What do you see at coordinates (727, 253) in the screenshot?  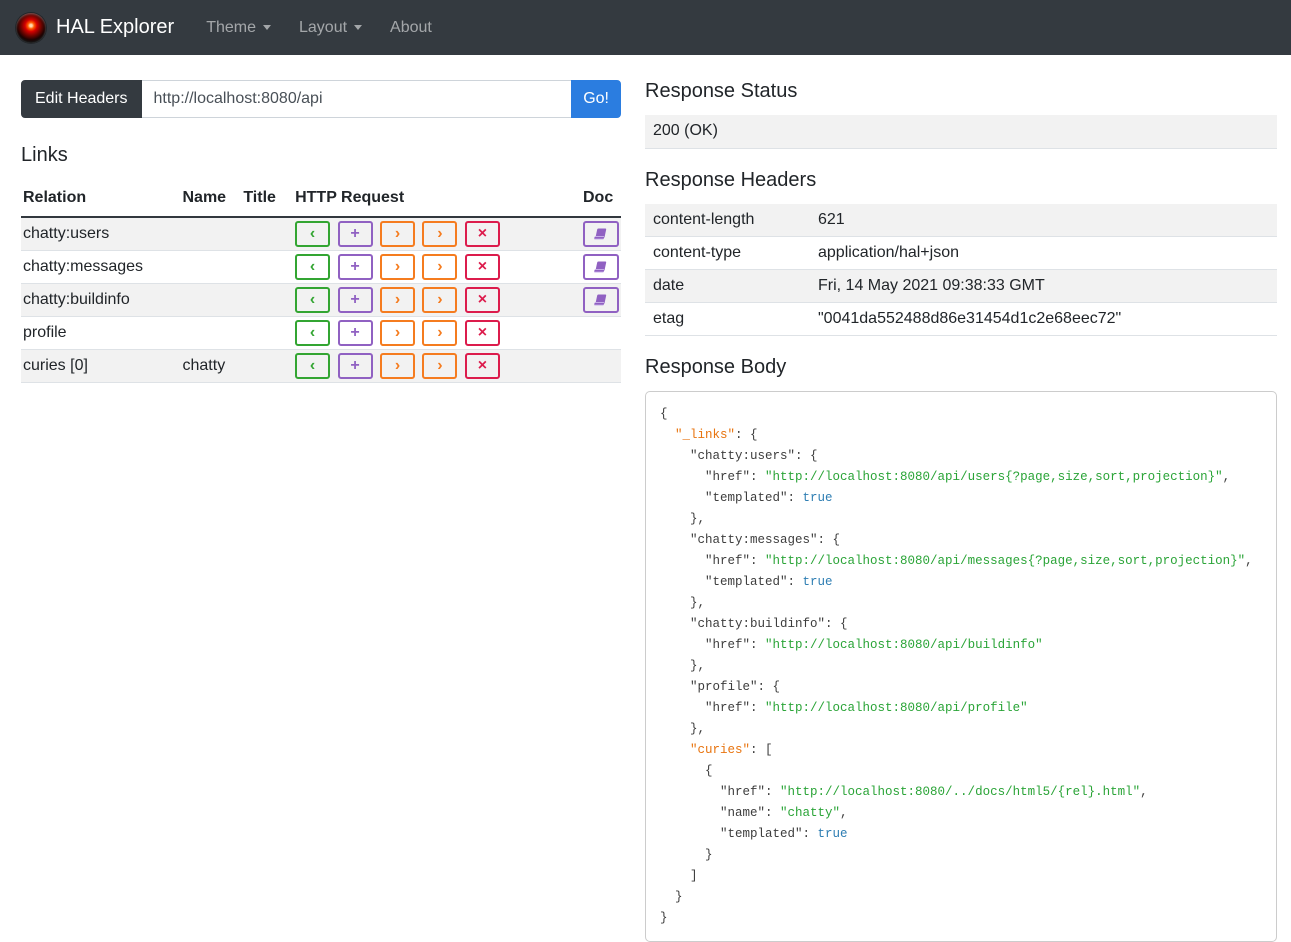 I see `header-key: content-type` at bounding box center [727, 253].